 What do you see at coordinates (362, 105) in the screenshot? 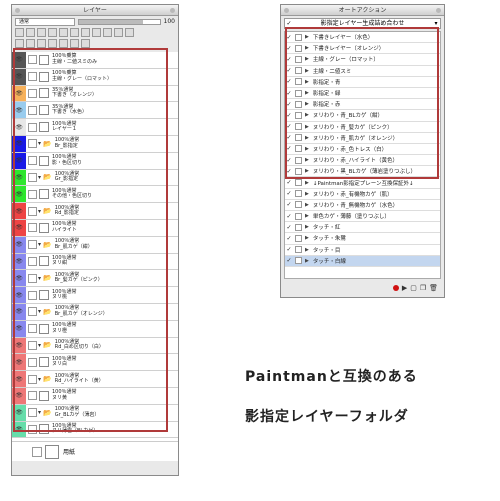
I see `action-item: ✓ ▶ 影指定・赤` at bounding box center [362, 105].